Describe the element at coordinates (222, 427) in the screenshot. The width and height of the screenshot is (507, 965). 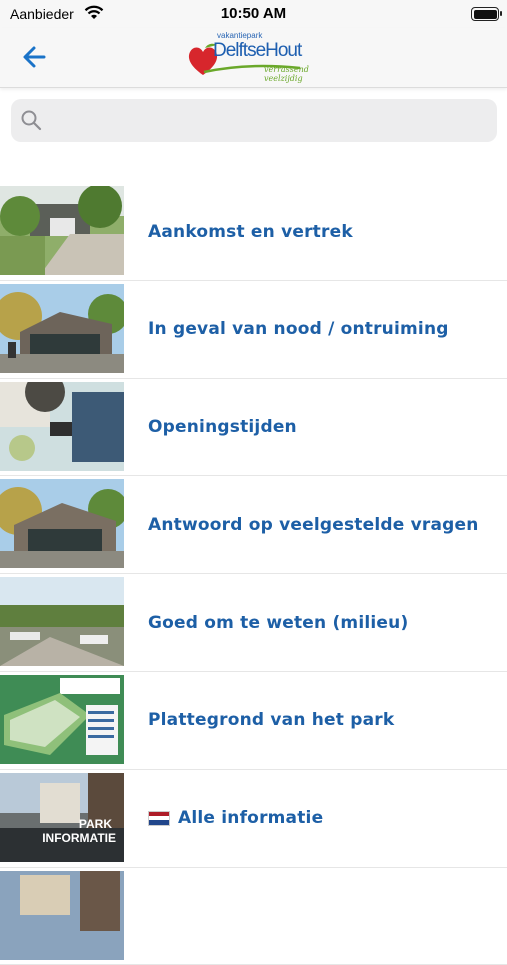
I see `list-item-label: Openingstijden` at that location.